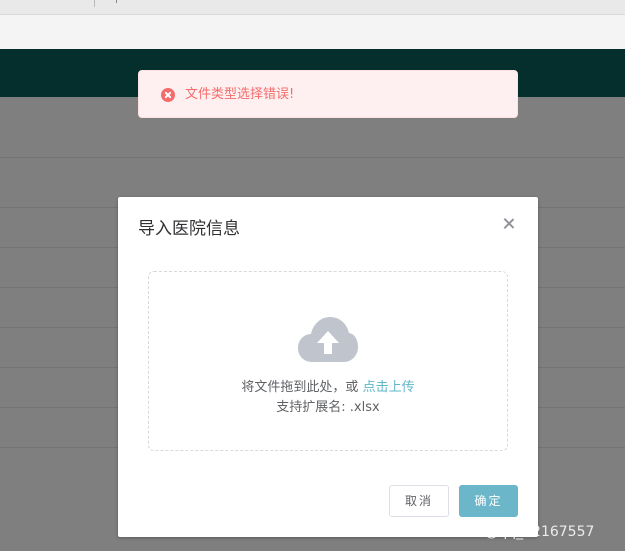  I want to click on browser-tab-strip, so click(312, 7).